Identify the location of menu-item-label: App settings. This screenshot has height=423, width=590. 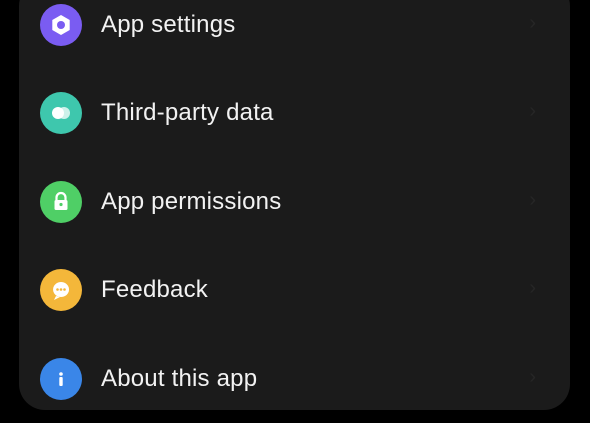
(168, 24).